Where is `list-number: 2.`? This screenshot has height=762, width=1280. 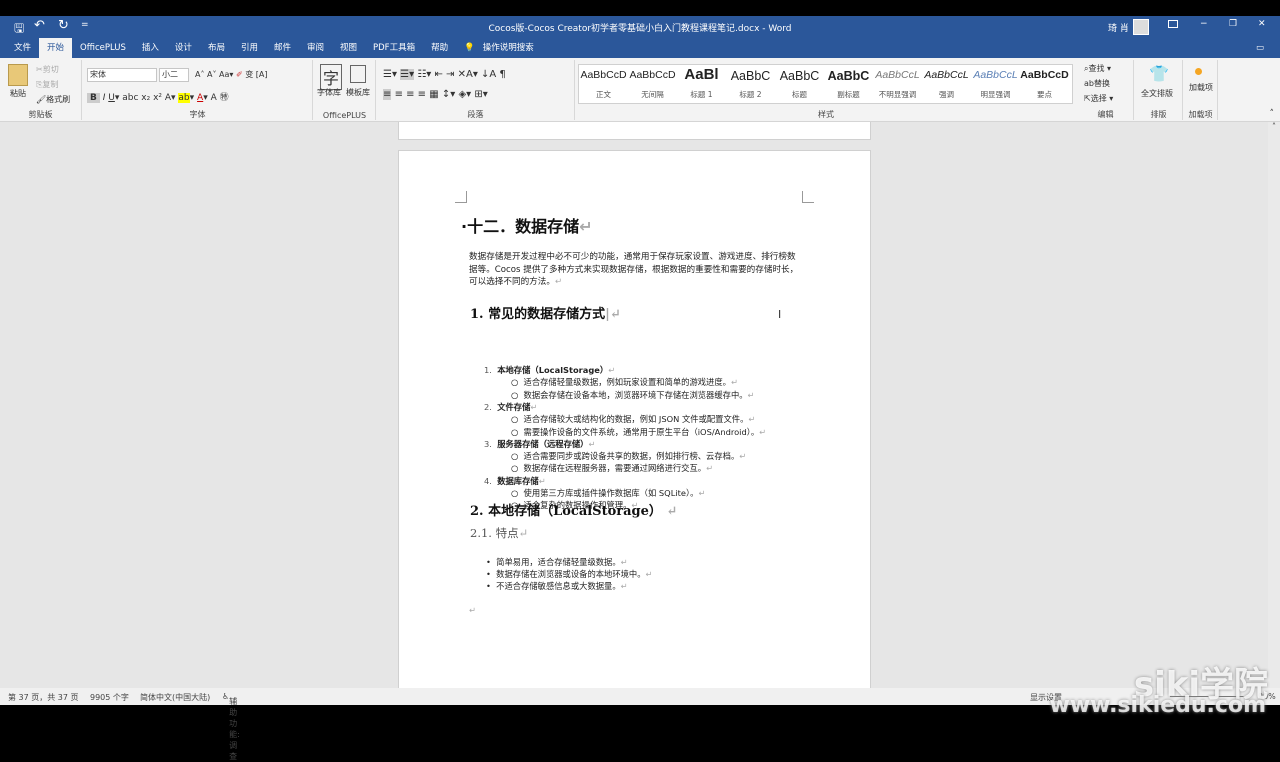
list-number: 2. is located at coordinates (488, 406).